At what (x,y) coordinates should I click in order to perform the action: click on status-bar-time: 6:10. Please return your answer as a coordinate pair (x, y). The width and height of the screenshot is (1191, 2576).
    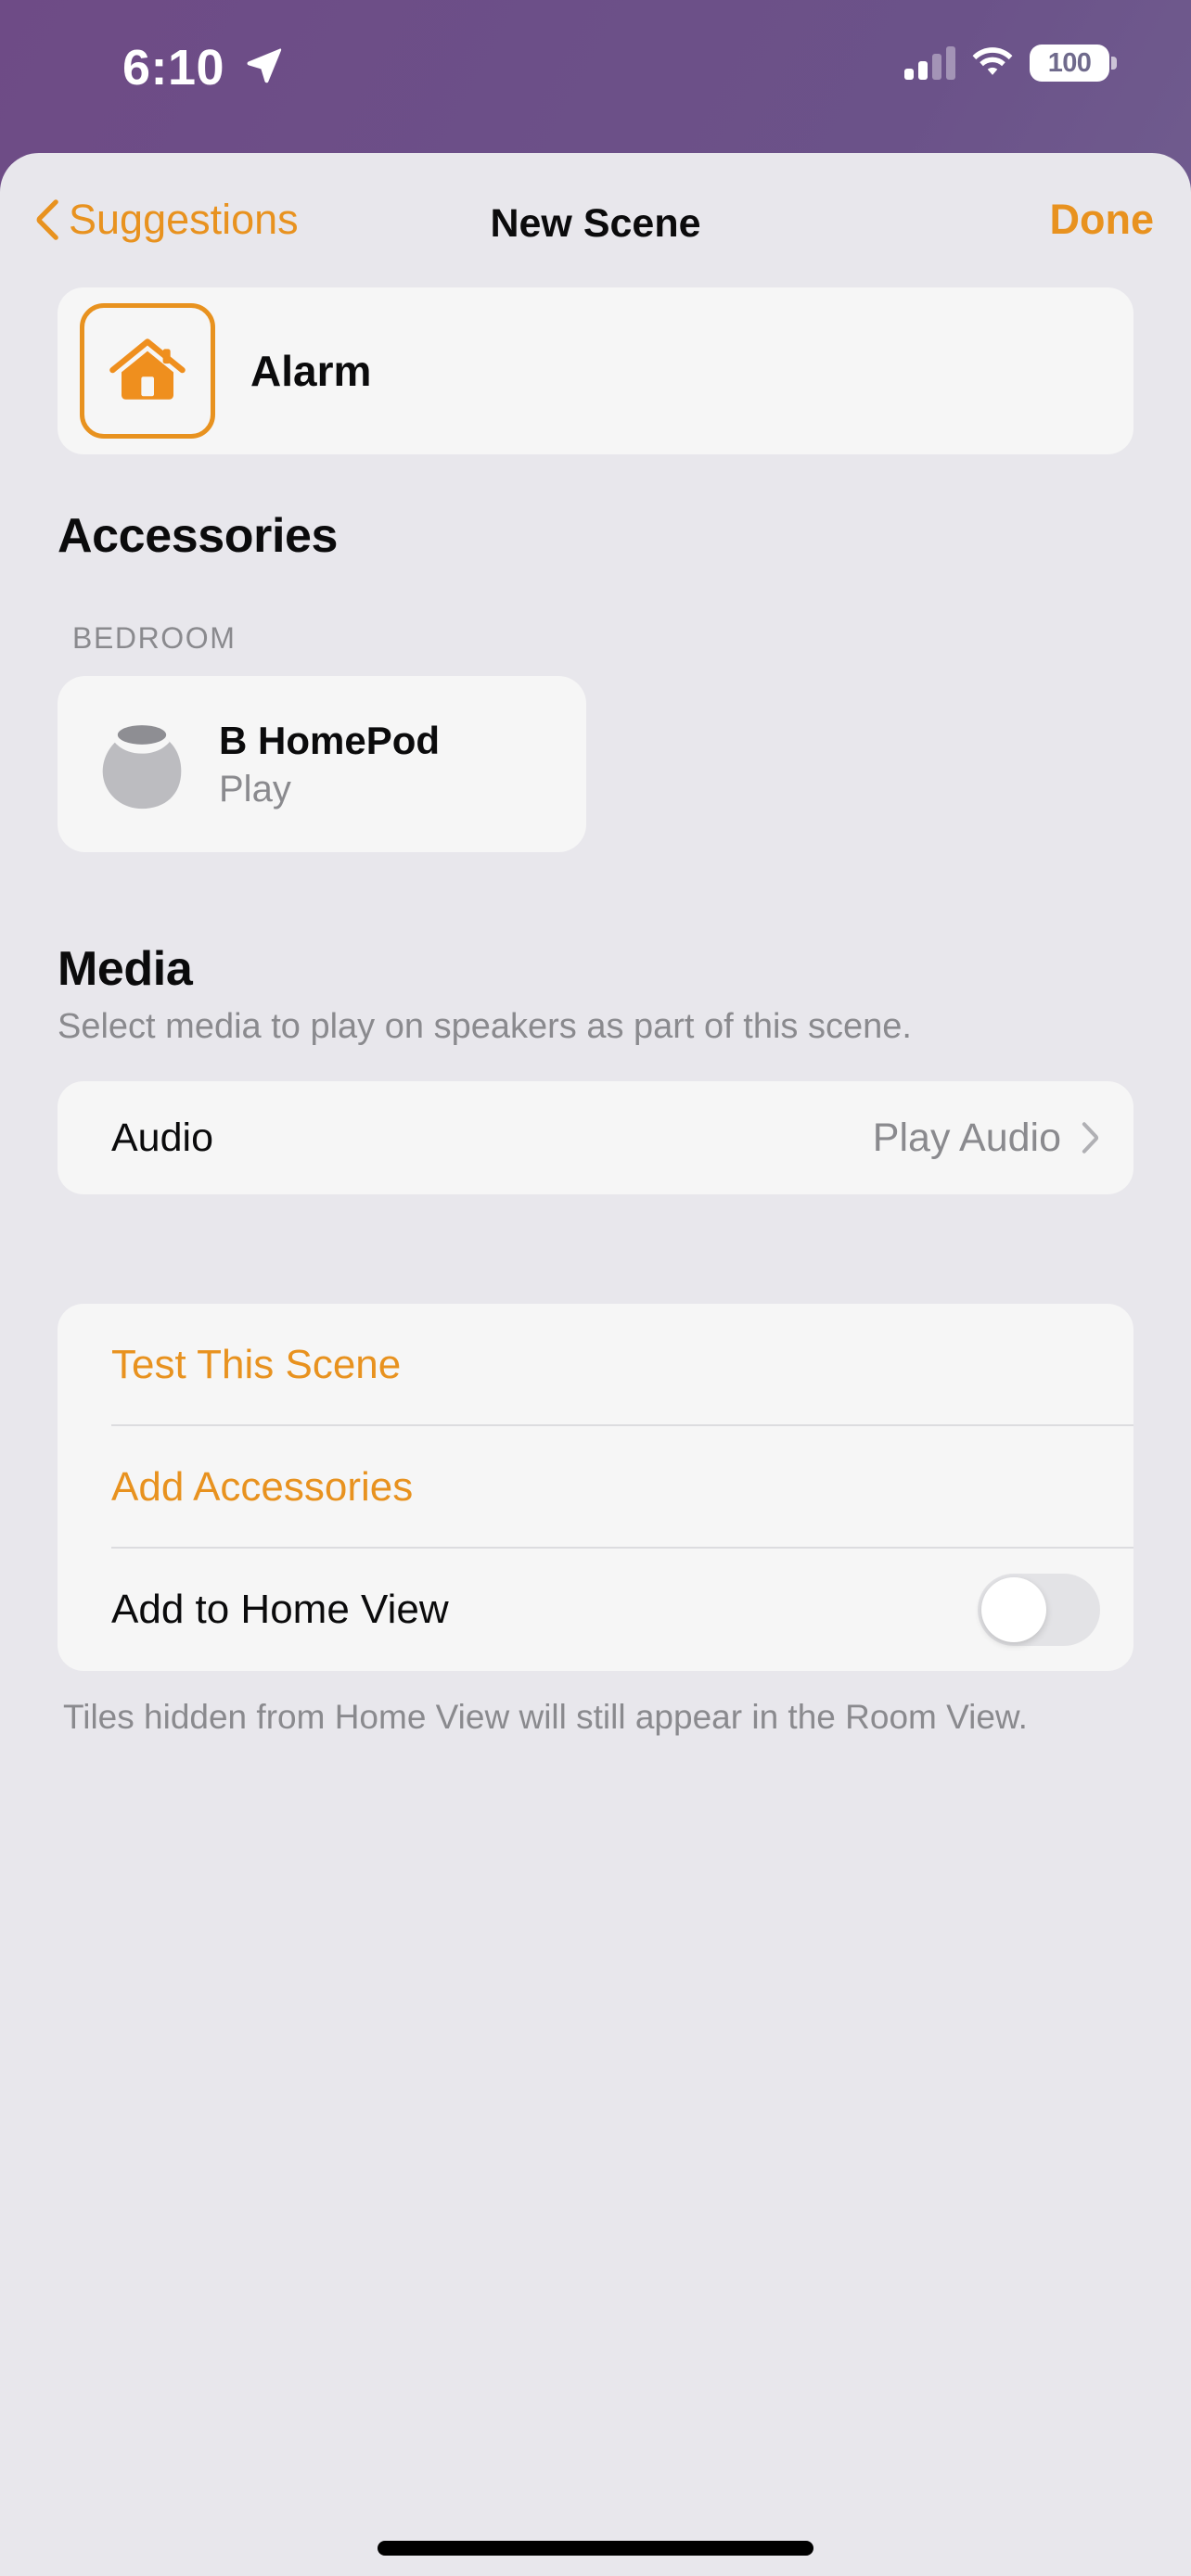
    Looking at the image, I should click on (173, 68).